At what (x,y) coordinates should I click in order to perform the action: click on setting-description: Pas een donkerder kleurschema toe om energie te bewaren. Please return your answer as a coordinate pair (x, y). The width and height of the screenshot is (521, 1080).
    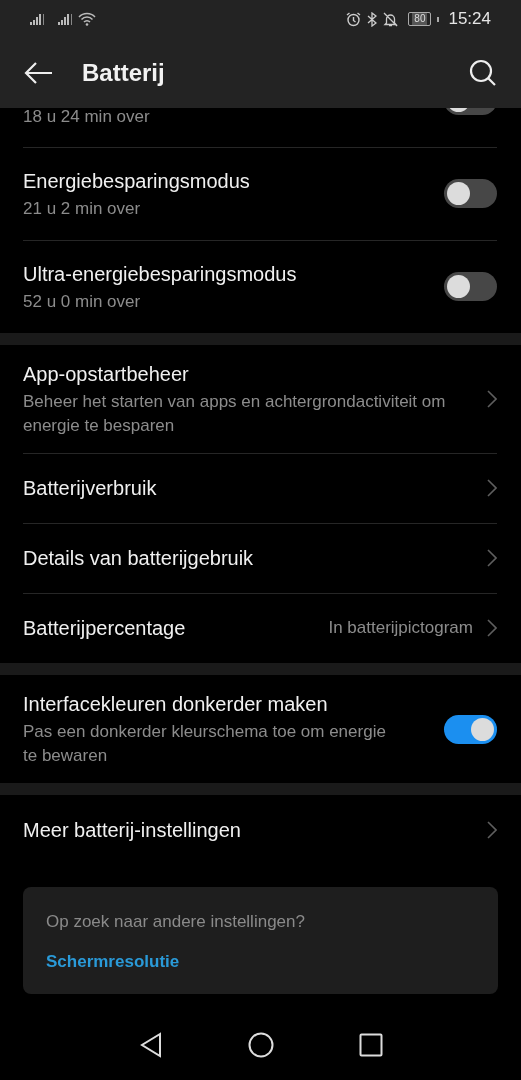
    Looking at the image, I should click on (205, 744).